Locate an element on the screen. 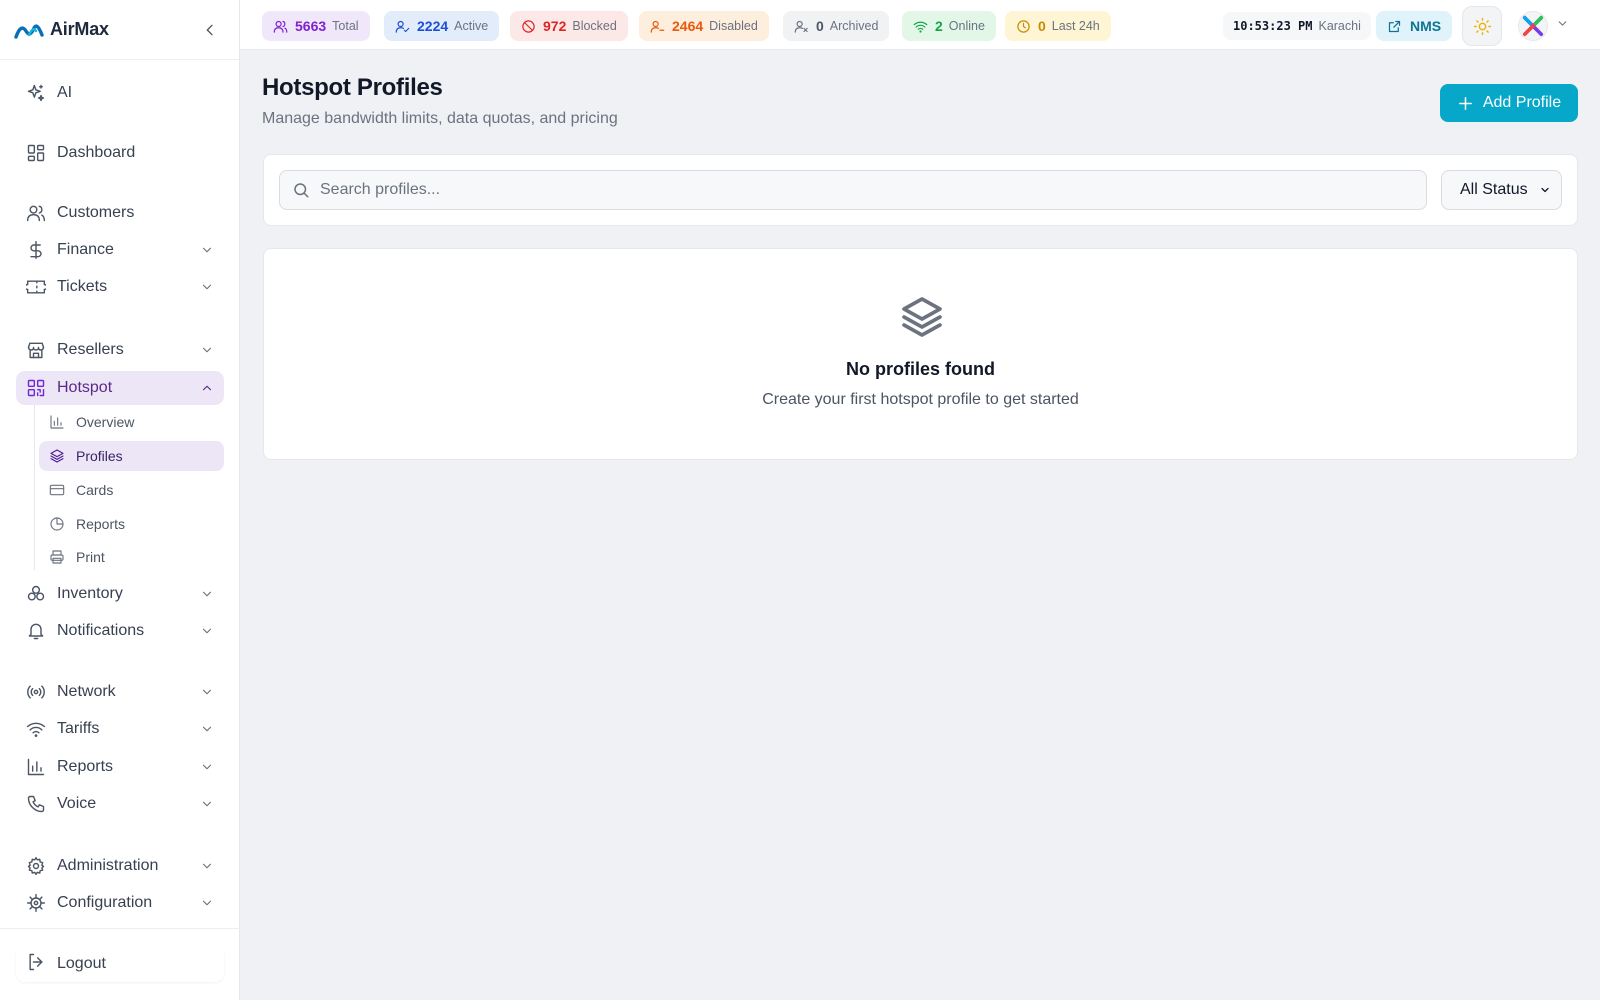 The image size is (1600, 1000). search-input is located at coordinates (860, 190).